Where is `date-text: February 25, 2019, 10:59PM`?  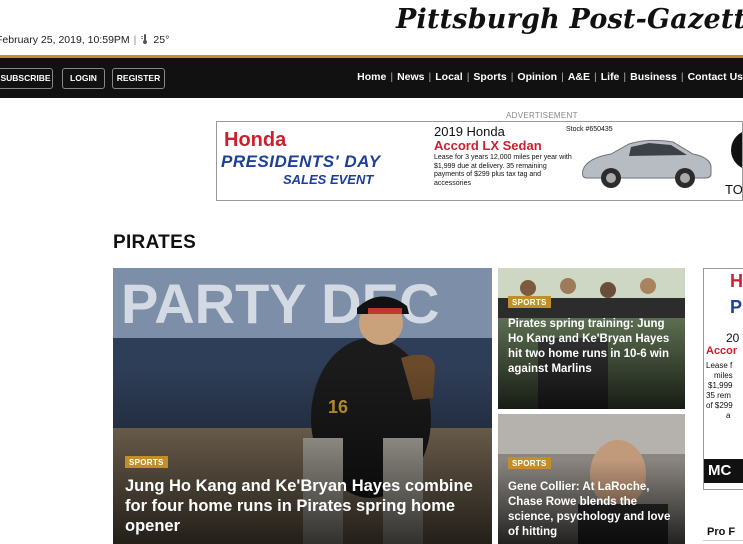
date-text: February 25, 2019, 10:59PM is located at coordinates (65, 40).